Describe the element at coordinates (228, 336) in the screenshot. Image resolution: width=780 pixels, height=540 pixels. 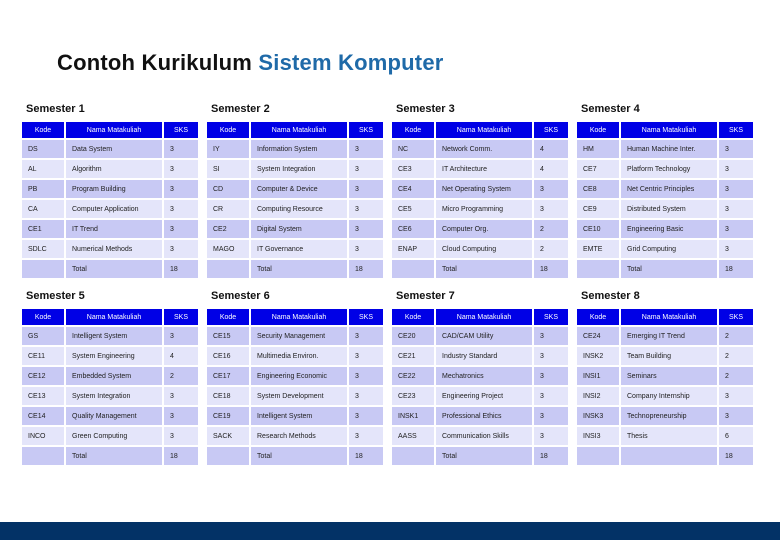
I see `cell-kode: CE15` at that location.